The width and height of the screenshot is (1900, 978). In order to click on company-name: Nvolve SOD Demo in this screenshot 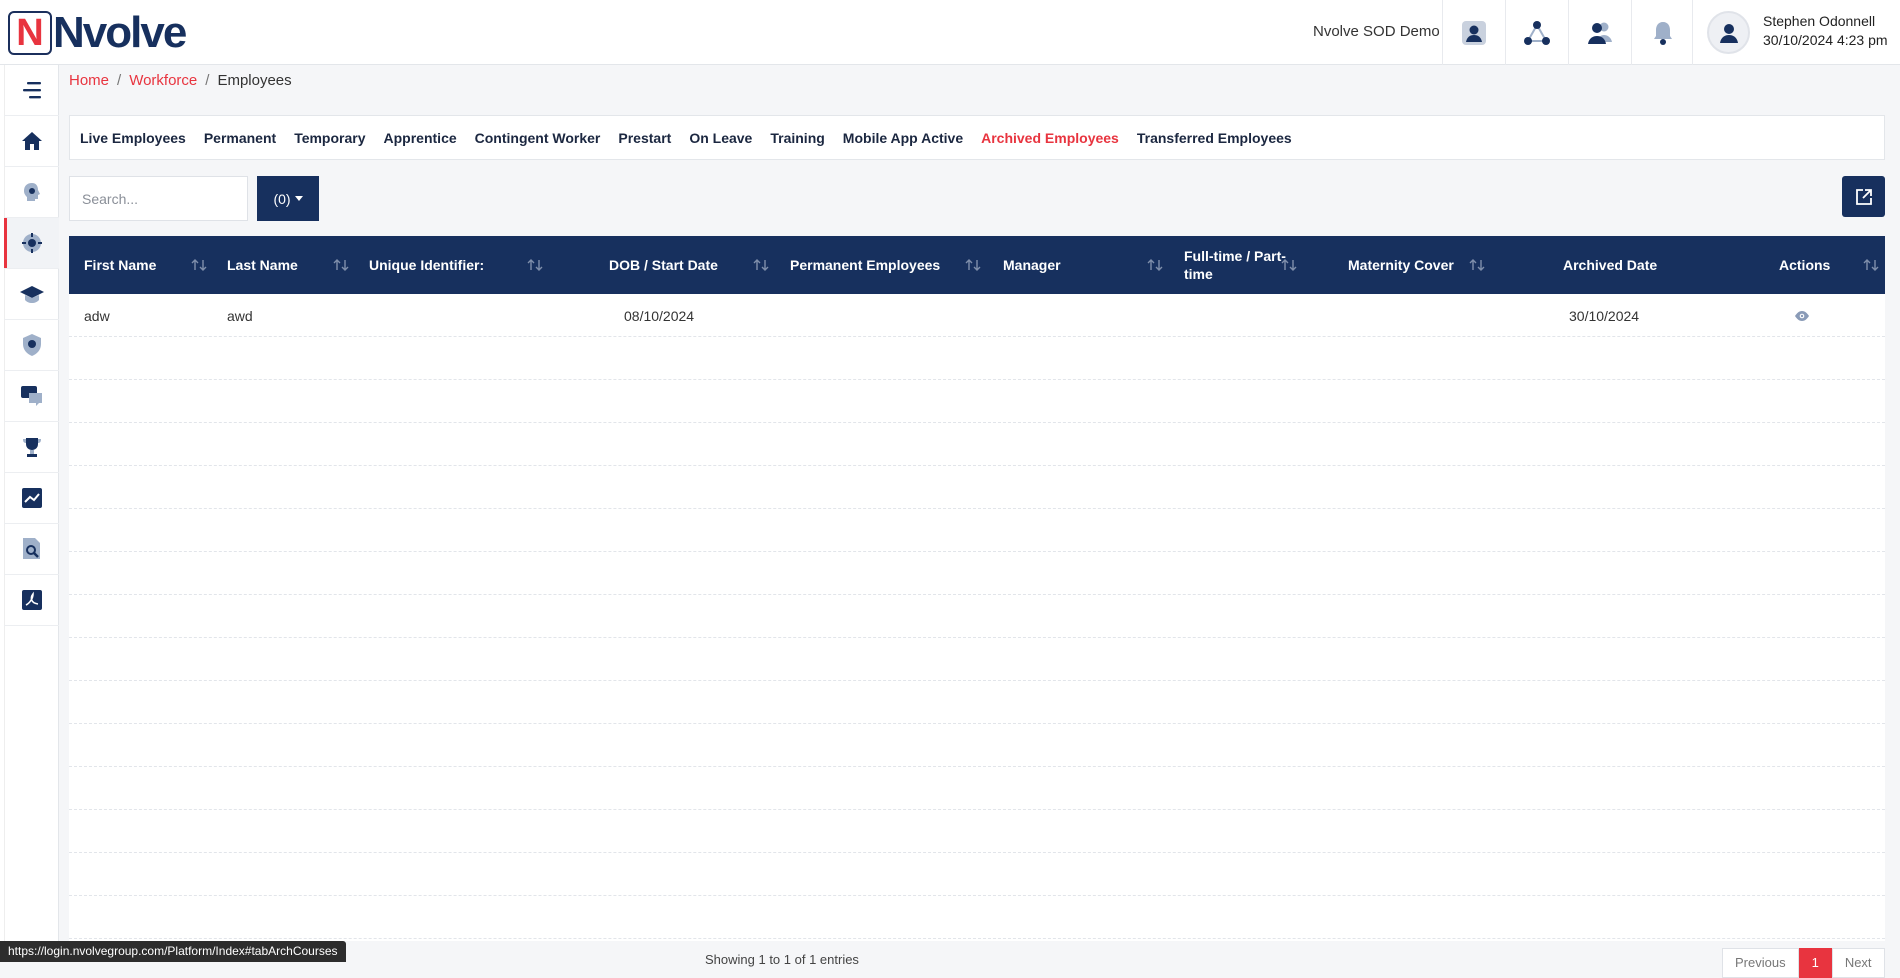, I will do `click(1376, 31)`.